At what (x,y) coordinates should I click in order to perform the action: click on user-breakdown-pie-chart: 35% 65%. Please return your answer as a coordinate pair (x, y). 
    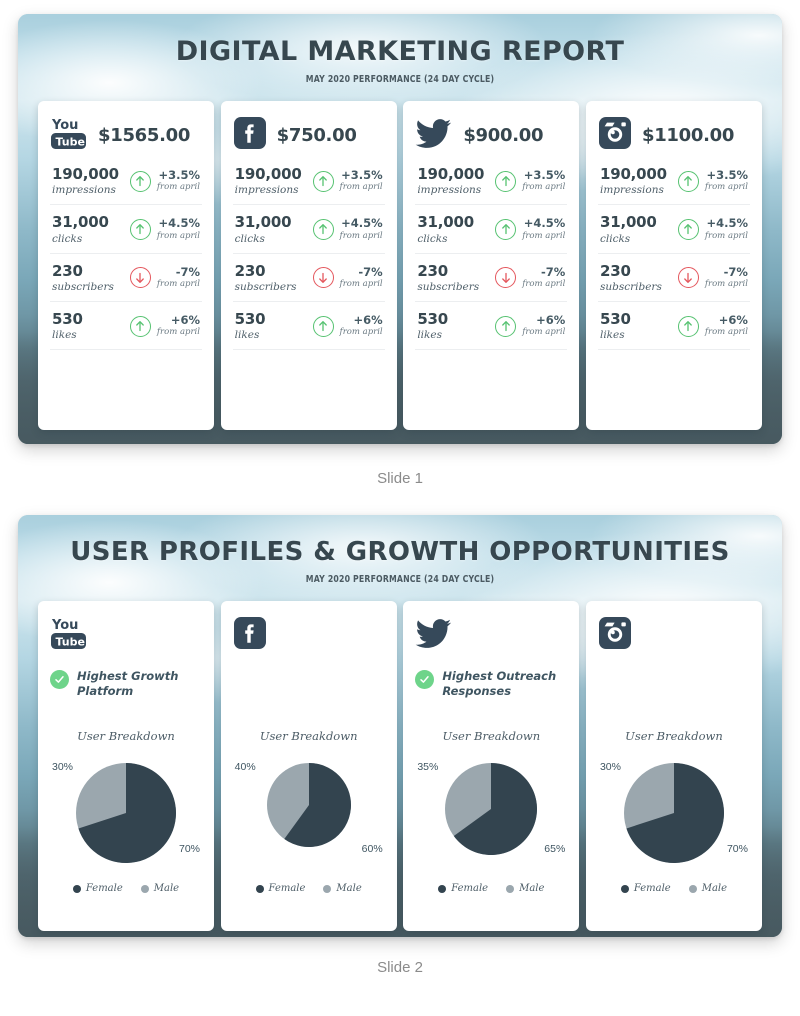
    Looking at the image, I should click on (491, 811).